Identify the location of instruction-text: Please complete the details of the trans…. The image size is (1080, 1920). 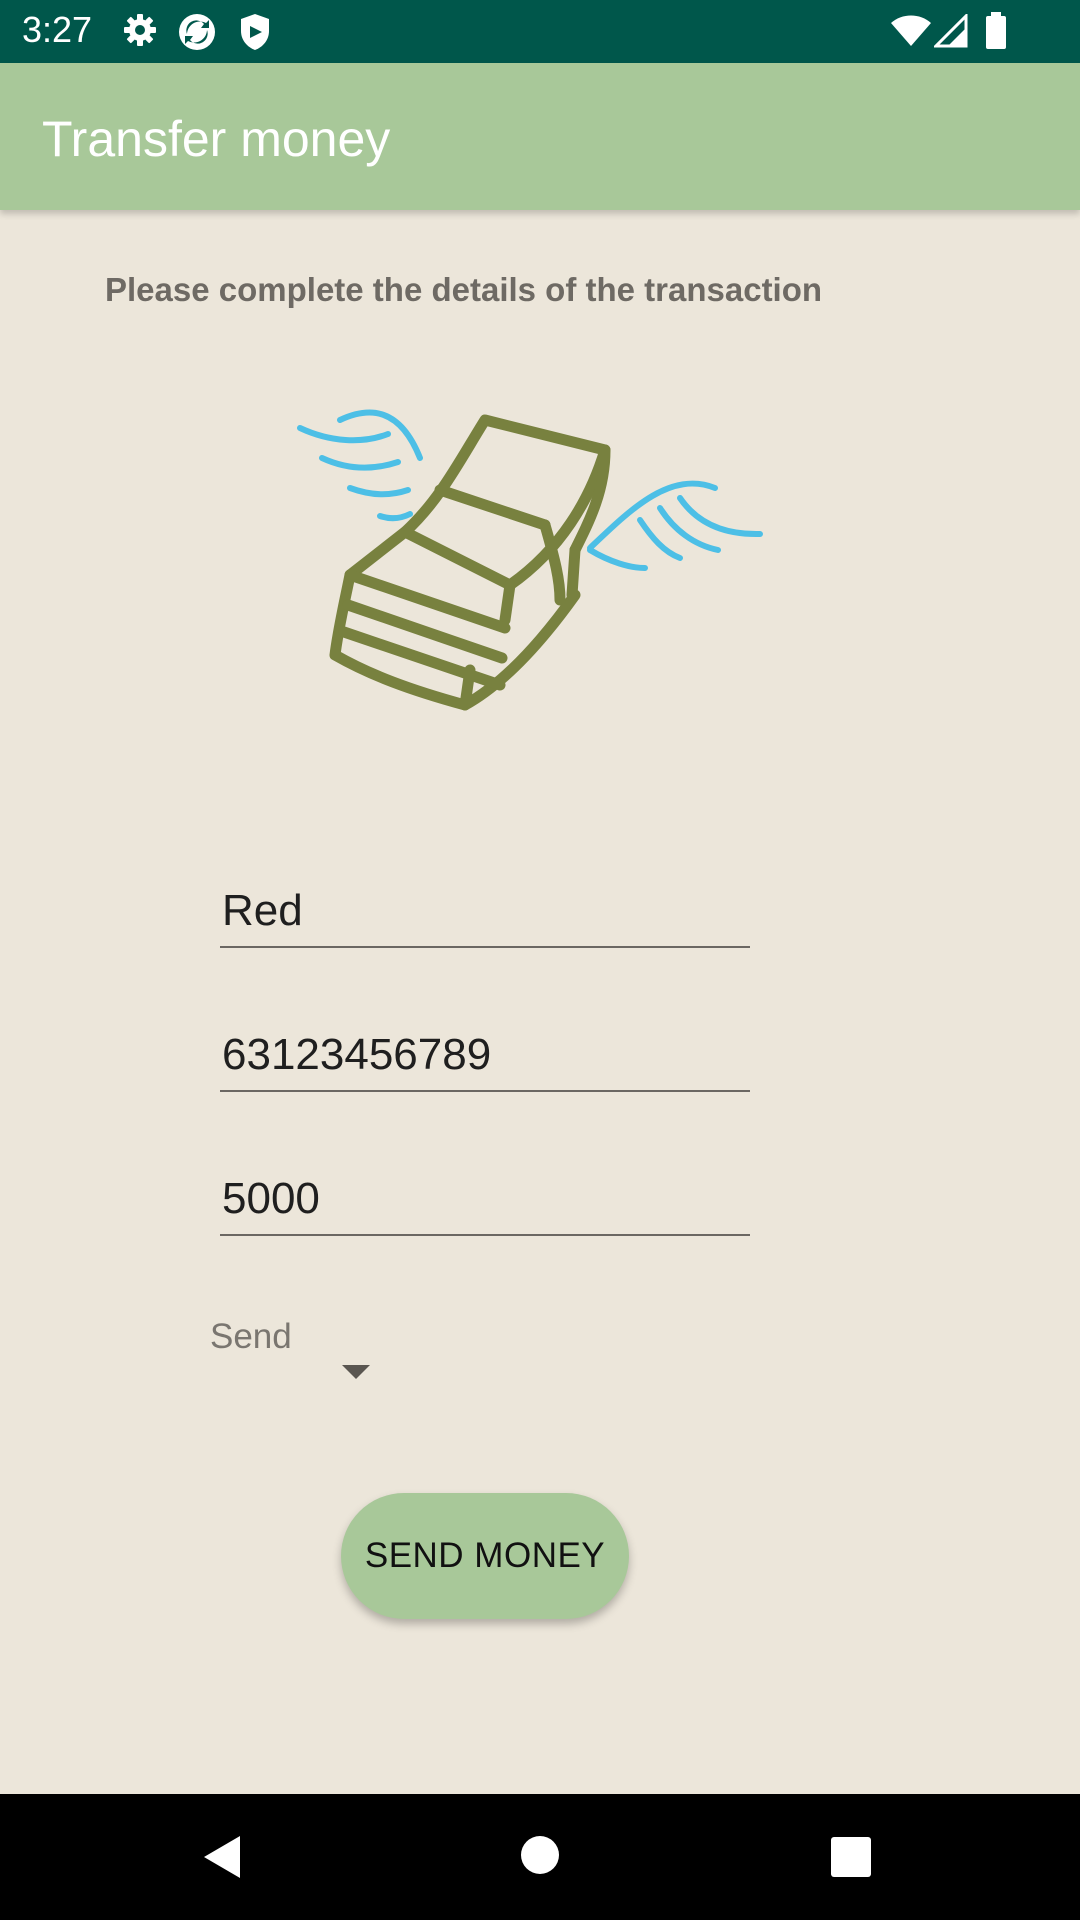
(464, 289).